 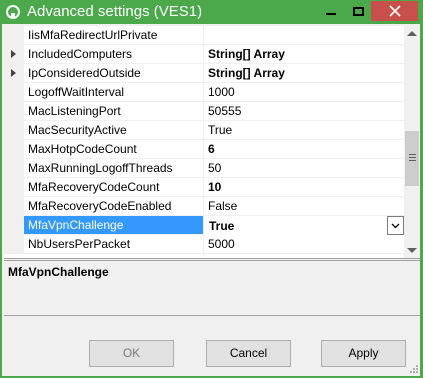 What do you see at coordinates (114, 35) in the screenshot?
I see `property-name: IisMfaRedirectUrlPrivate` at bounding box center [114, 35].